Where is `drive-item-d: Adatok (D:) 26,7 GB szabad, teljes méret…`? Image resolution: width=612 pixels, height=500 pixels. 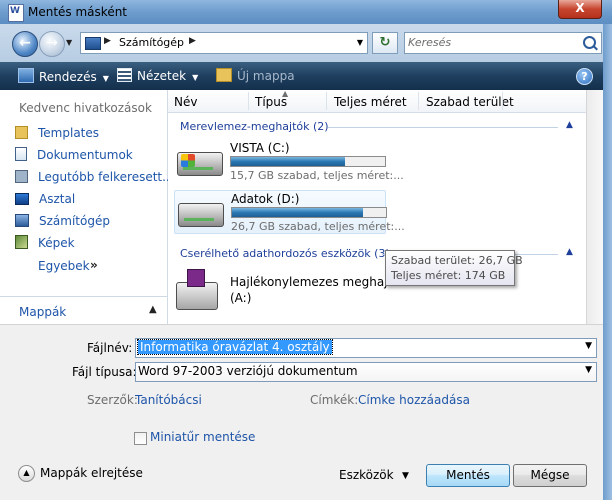
drive-item-d: Adatok (D:) 26,7 GB szabad, teljes méret… is located at coordinates (289, 212).